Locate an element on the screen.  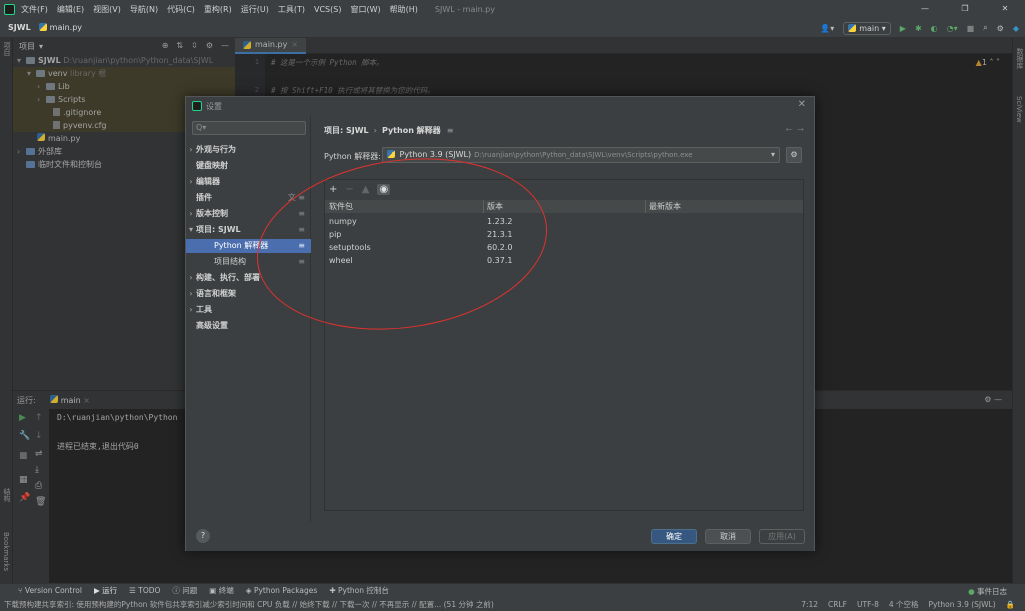
breadcrumb-current: Python 解释器 is located at coordinates (411, 130).